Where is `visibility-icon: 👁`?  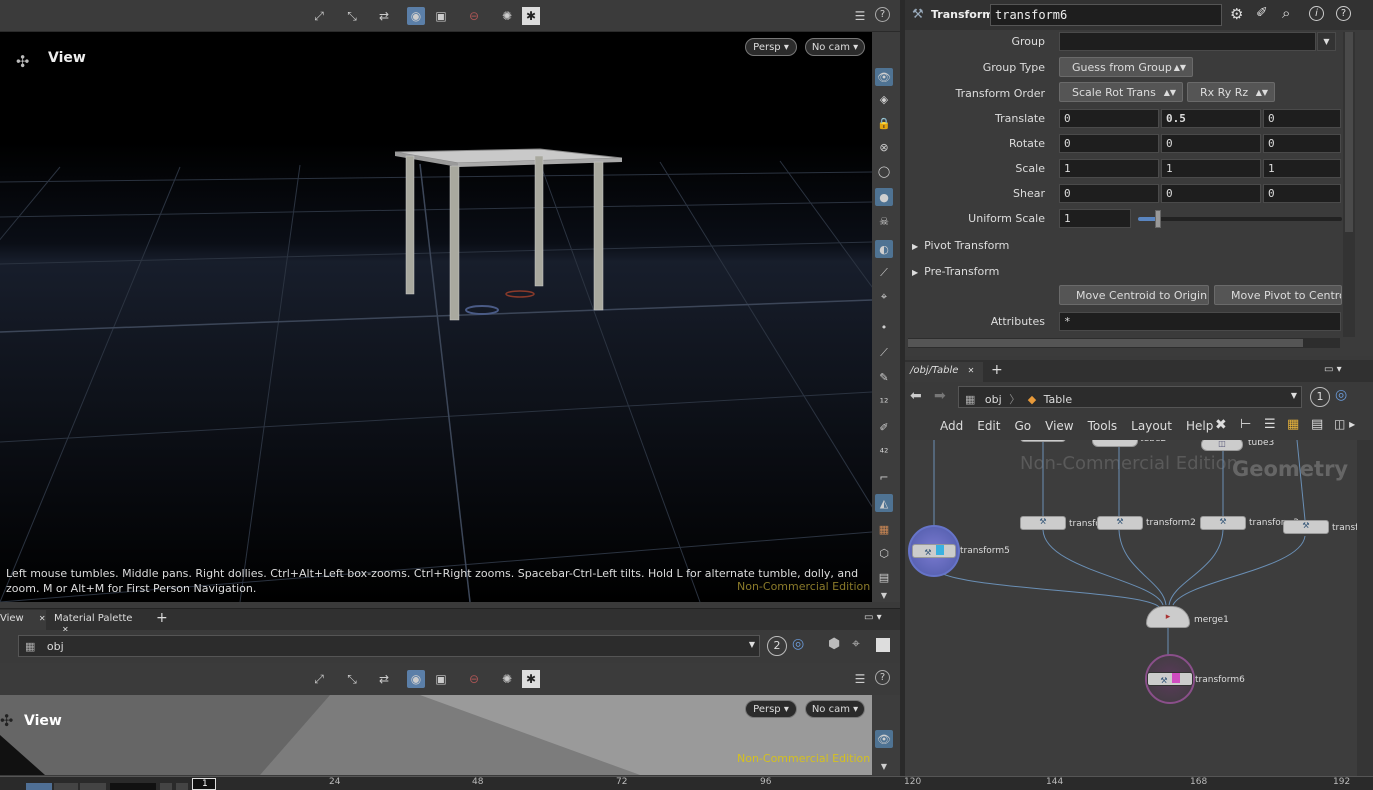 visibility-icon: 👁 is located at coordinates (884, 77).